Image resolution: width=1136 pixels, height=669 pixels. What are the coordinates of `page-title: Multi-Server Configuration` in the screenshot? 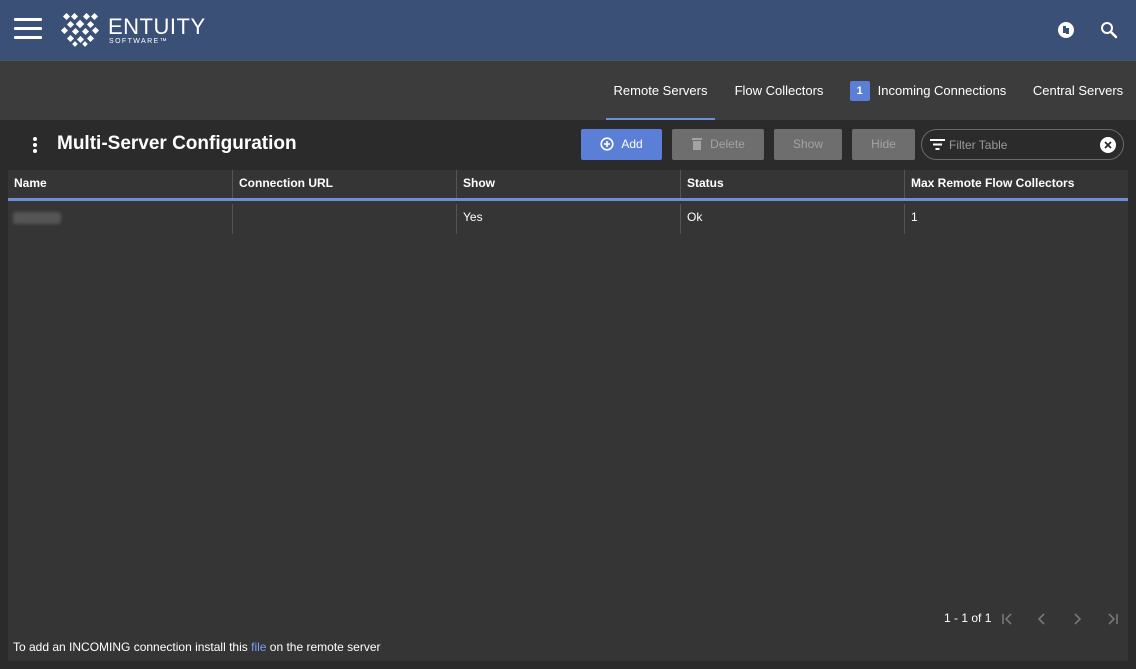 It's located at (177, 143).